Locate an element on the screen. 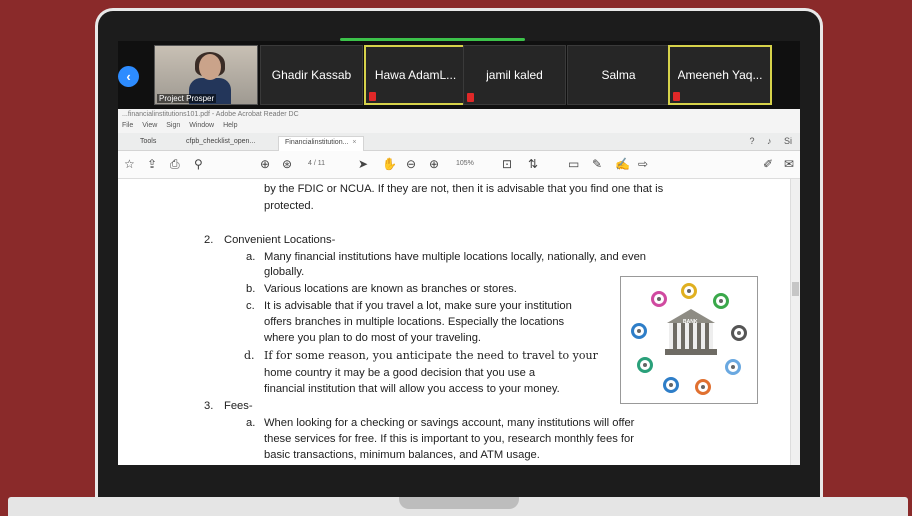 The width and height of the screenshot is (912, 516). zoom-in-icon: ⊕ is located at coordinates (434, 164).